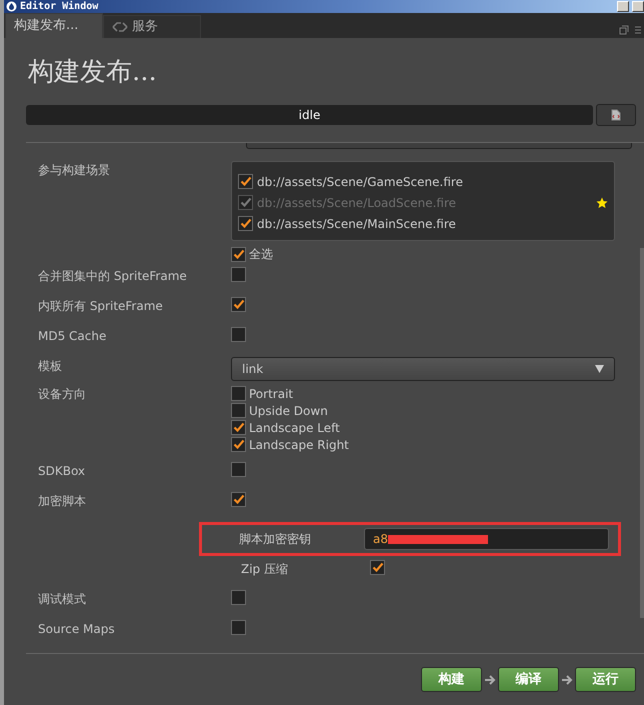  Describe the element at coordinates (275, 539) in the screenshot. I see `field-label: 脚本加密密钥` at that location.